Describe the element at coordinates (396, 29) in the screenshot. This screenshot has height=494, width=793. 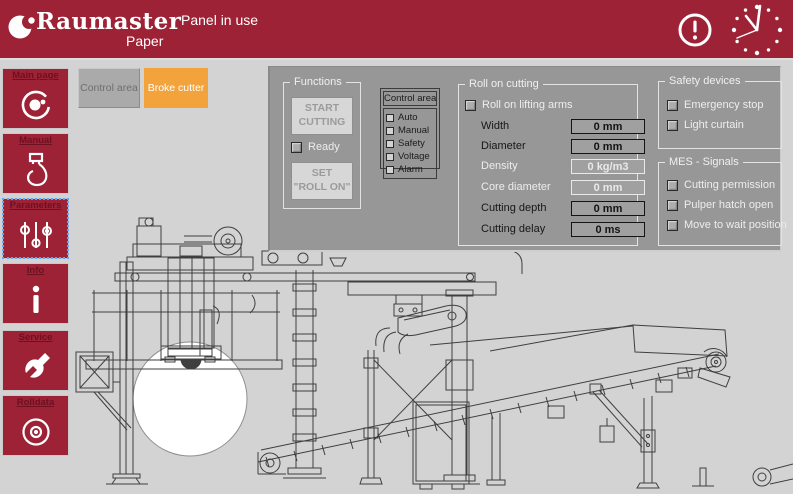
I see `app-header: Raumaster Paper Panel in use` at that location.